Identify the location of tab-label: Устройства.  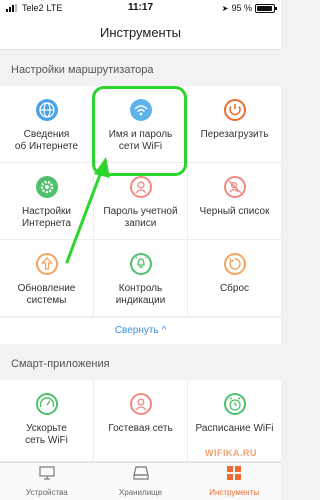
(46, 492).